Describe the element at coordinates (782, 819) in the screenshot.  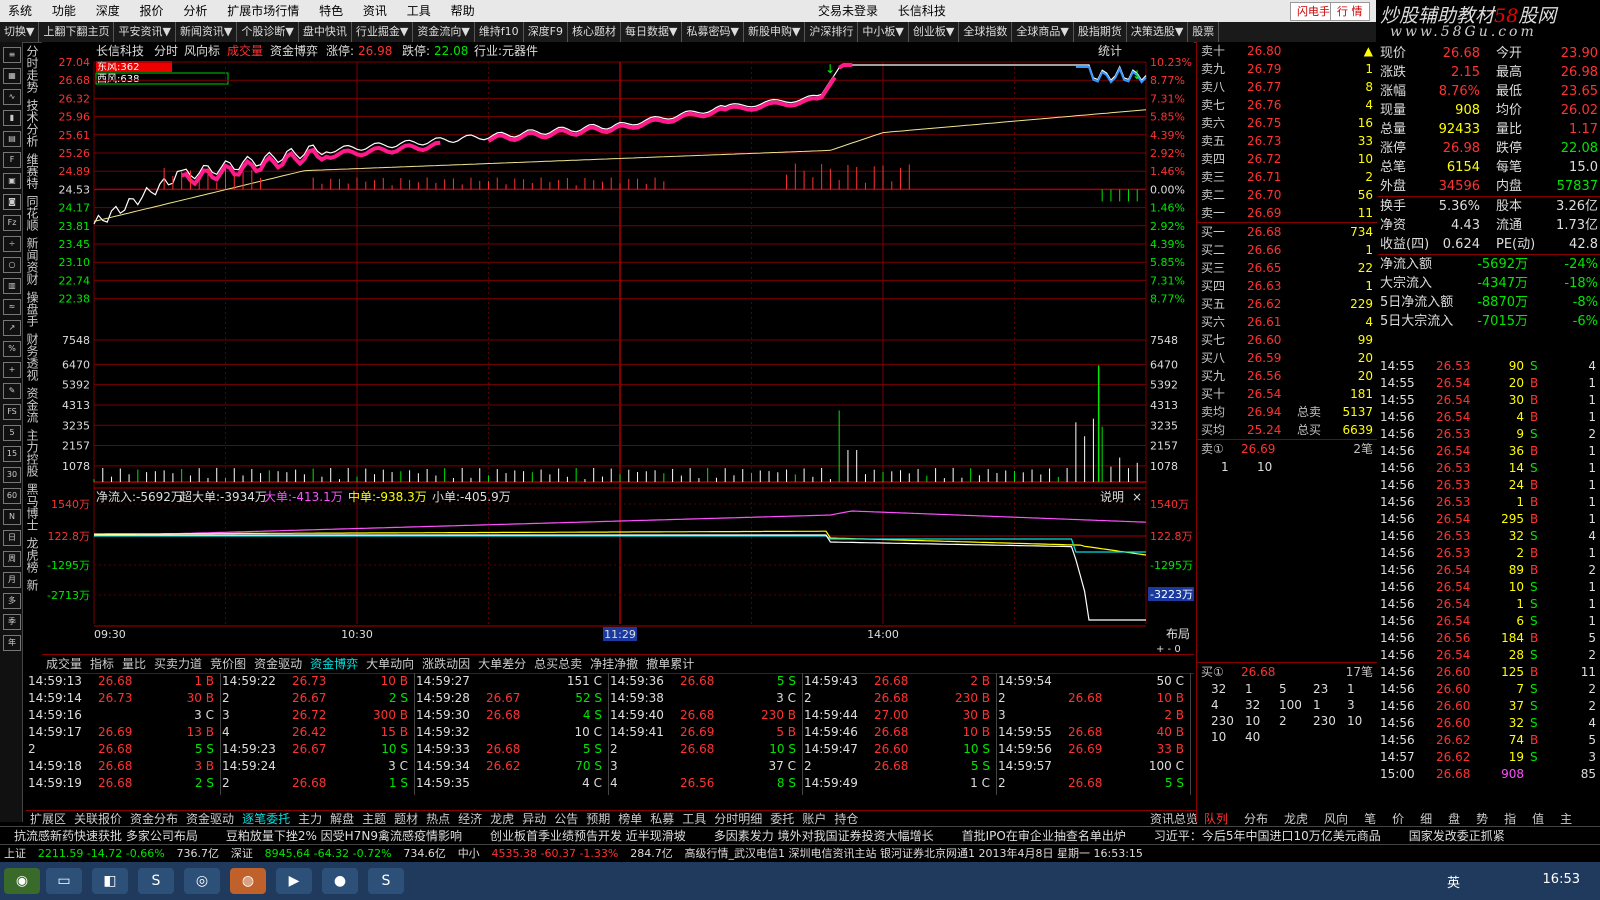
I see `ext-tab-19: 委托` at that location.